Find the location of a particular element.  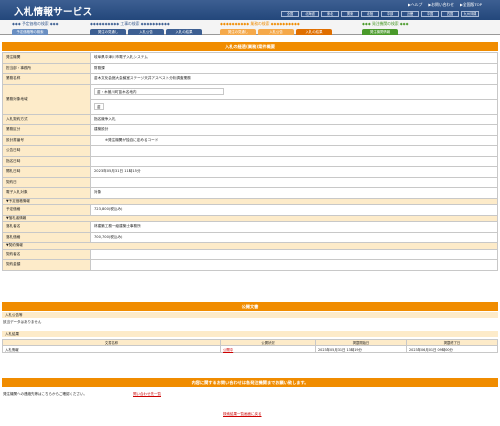

public-docs-title: 公開文書 is located at coordinates (250, 306).